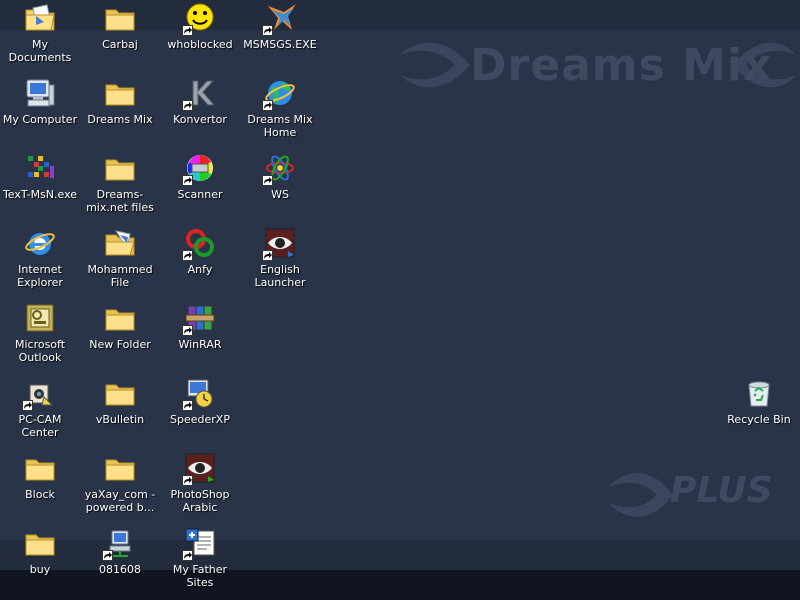  I want to click on desktop-icon-ws: WS, so click(280, 186).